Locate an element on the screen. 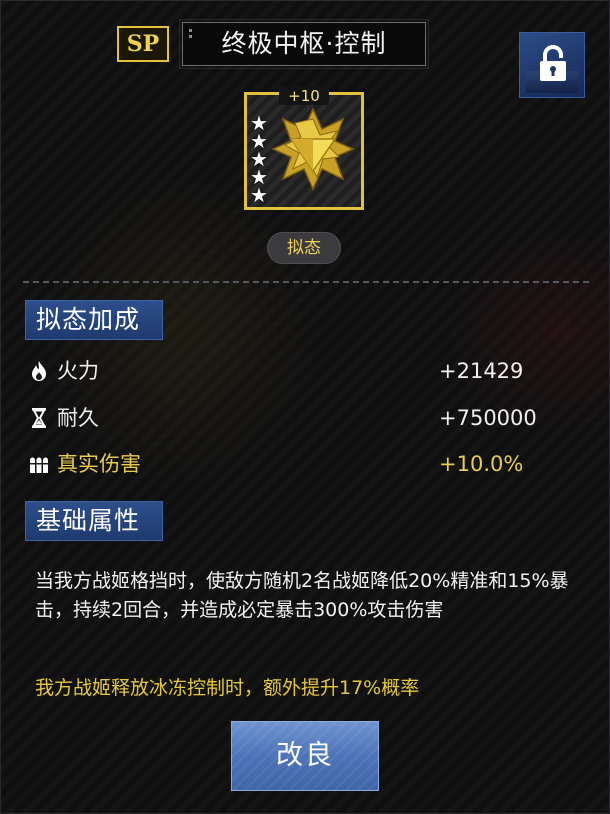 The width and height of the screenshot is (610, 814). stat-row-durability: 耐久 +750000 is located at coordinates (307, 418).